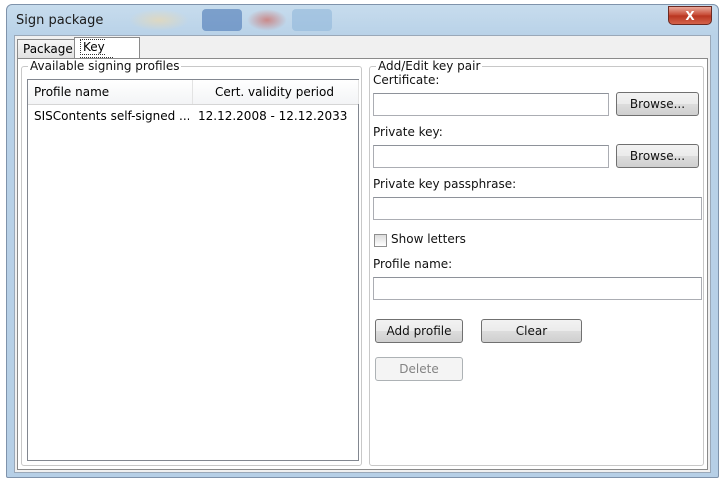 This screenshot has width=725, height=482. Describe the element at coordinates (537, 208) in the screenshot. I see `passphrase-field` at that location.